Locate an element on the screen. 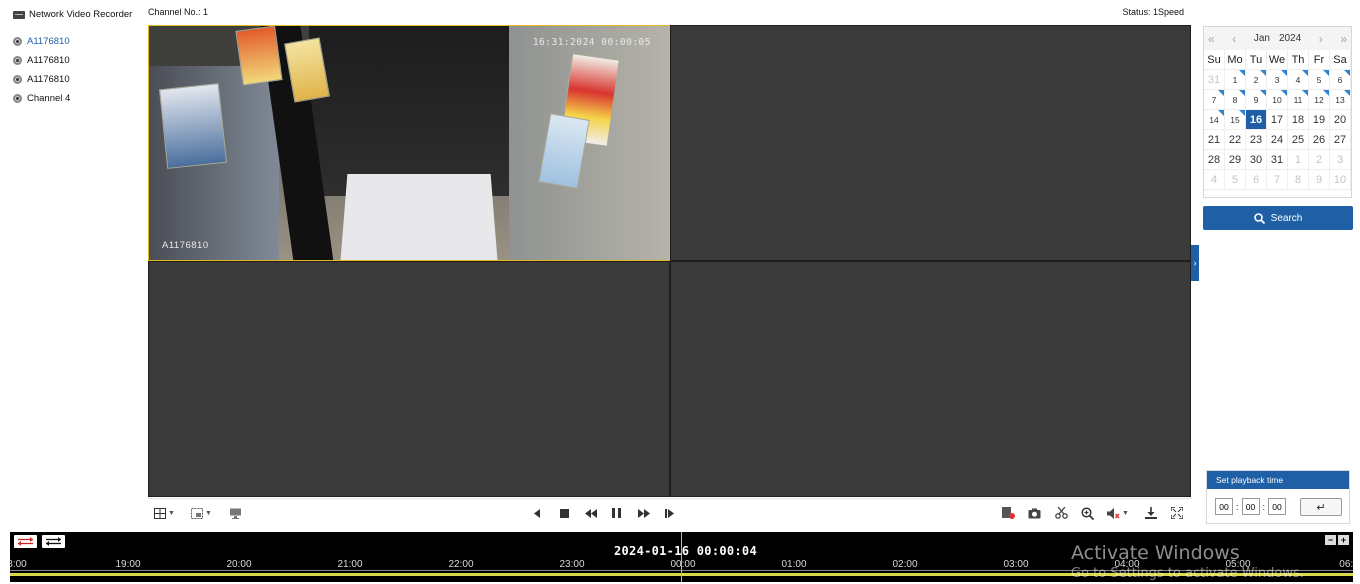  osd-camera-name: A1176810 is located at coordinates (185, 245).